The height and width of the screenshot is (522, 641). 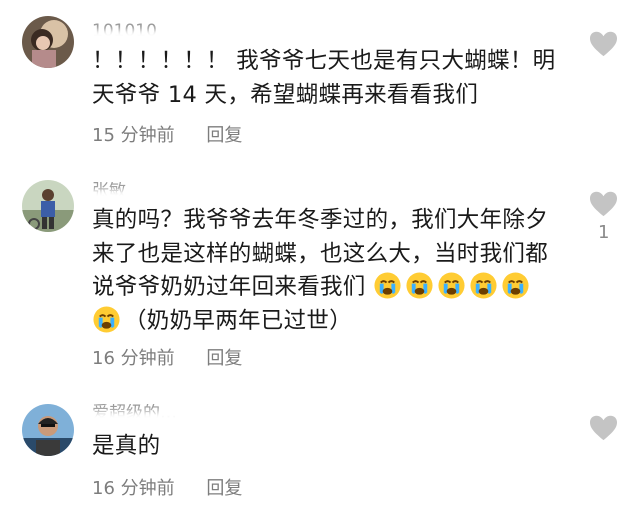 What do you see at coordinates (161, 421) in the screenshot?
I see `username-mask` at bounding box center [161, 421].